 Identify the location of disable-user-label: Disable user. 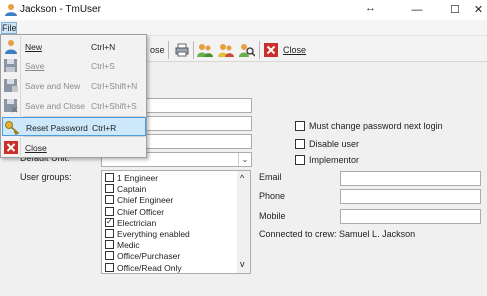
(334, 144).